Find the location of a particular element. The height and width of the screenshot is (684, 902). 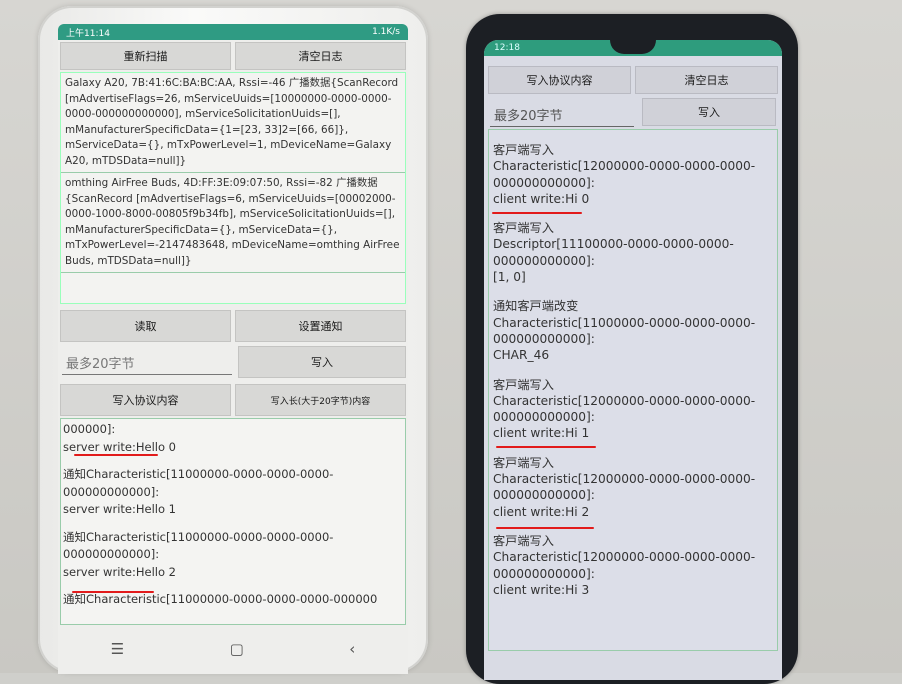

log-body: client write:Hi 1 is located at coordinates (541, 433).